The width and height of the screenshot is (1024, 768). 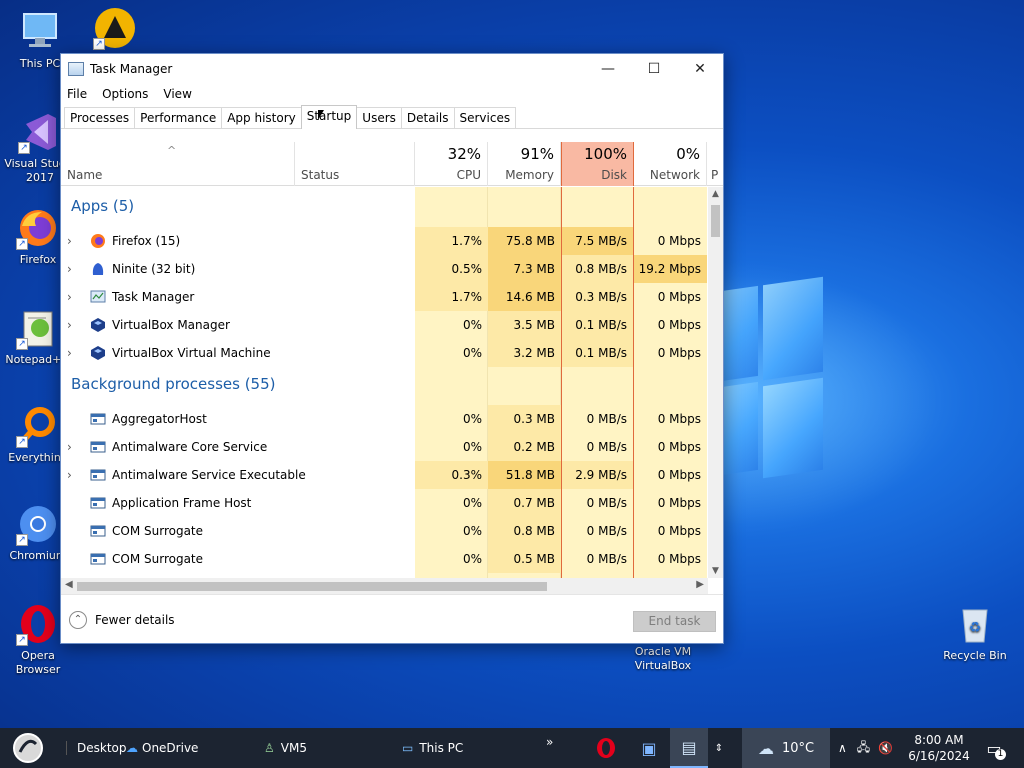 What do you see at coordinates (715, 164) in the screenshot?
I see `column-power: P` at bounding box center [715, 164].